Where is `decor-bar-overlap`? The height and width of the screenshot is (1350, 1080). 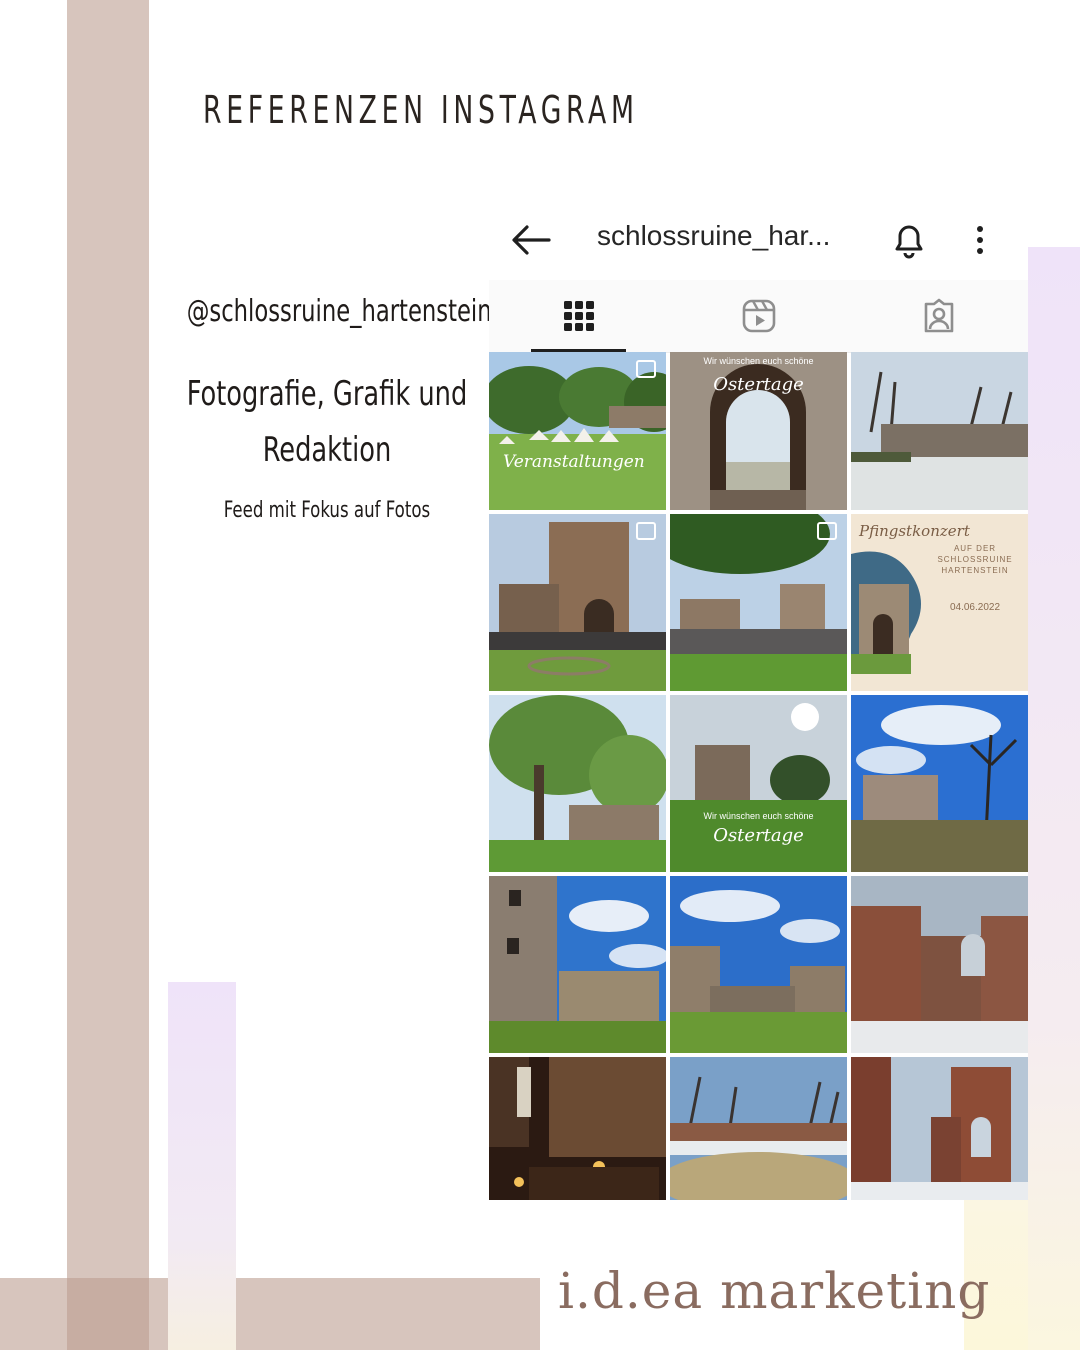
decor-bar-overlap is located at coordinates (108, 1314).